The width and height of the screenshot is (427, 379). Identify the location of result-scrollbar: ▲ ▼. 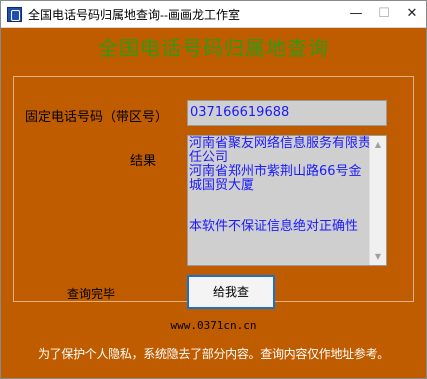
(377, 200).